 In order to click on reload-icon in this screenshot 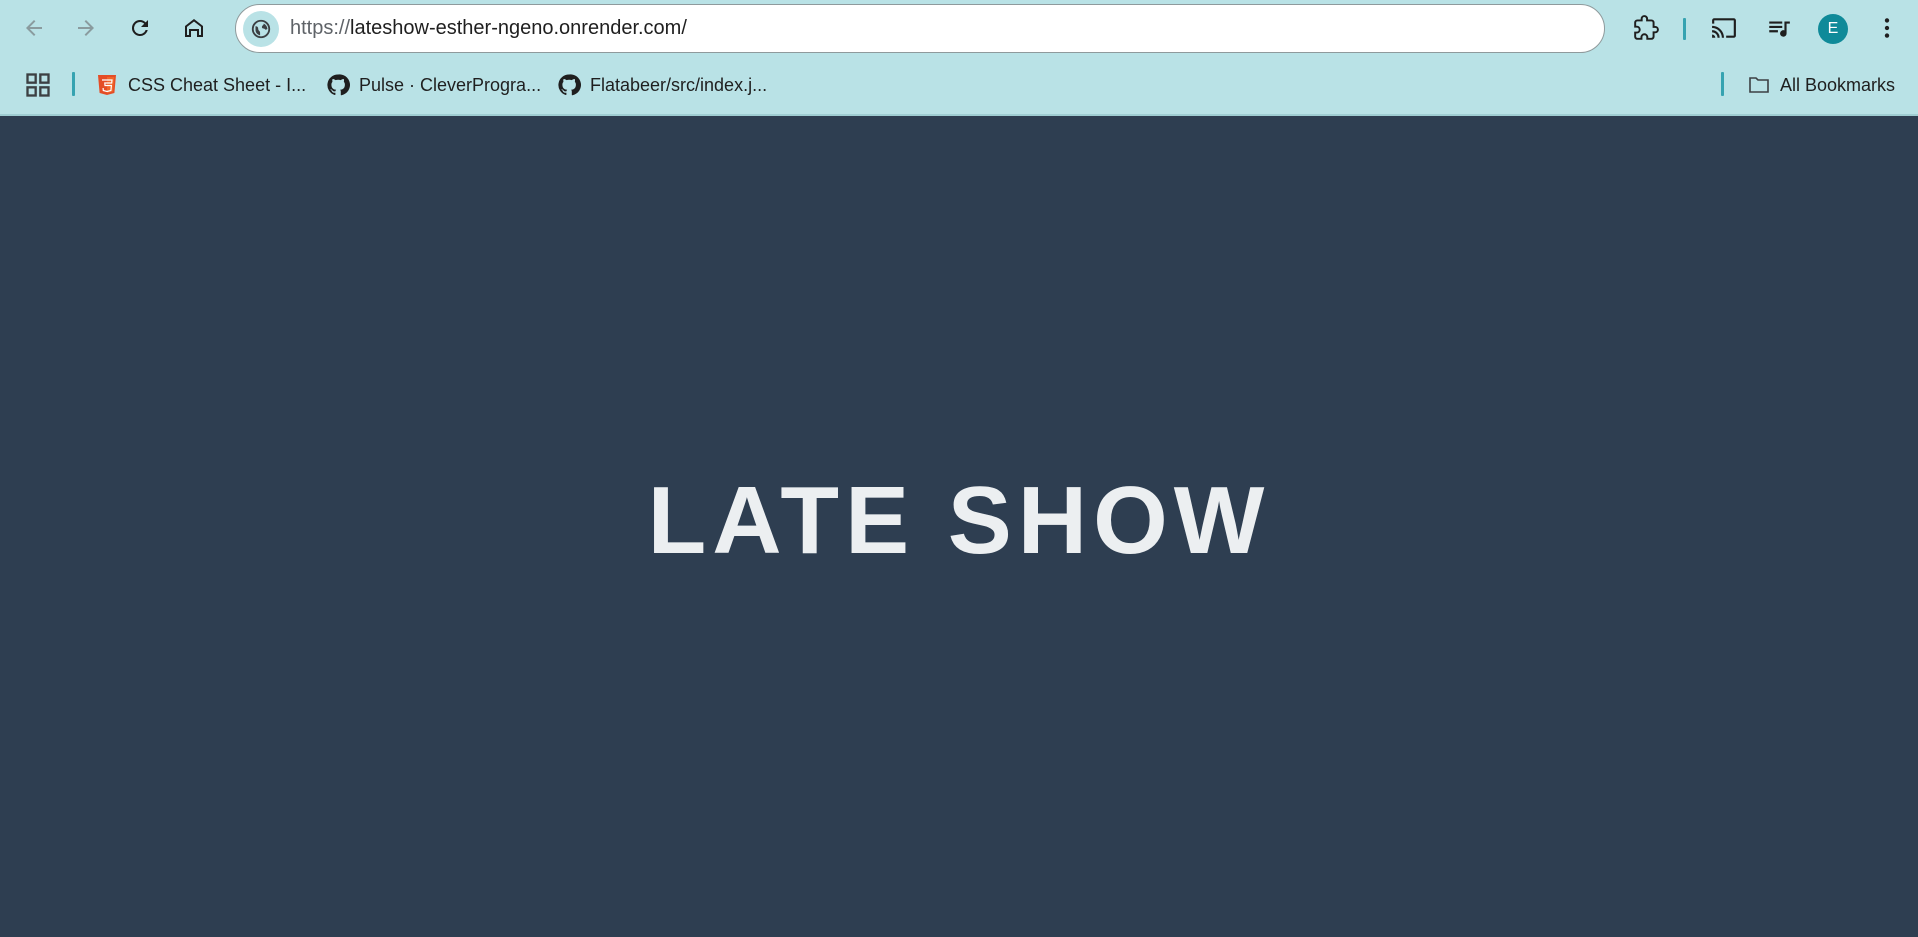, I will do `click(139, 27)`.